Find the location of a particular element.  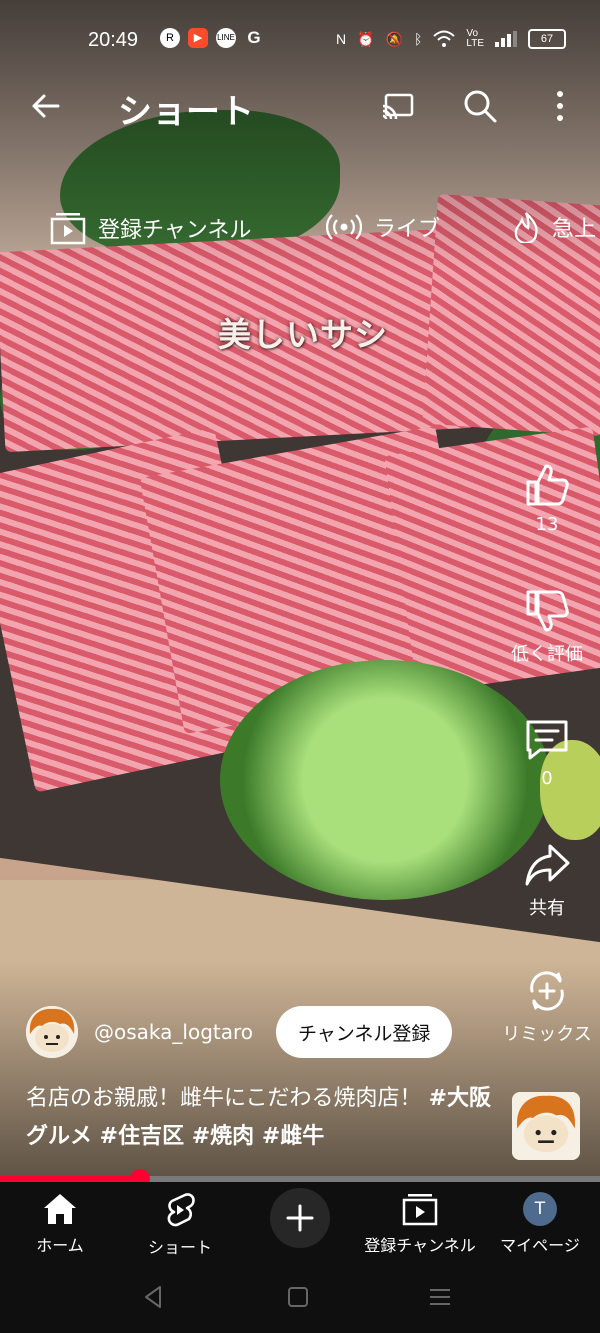

comment-icon is located at coordinates (547, 740).